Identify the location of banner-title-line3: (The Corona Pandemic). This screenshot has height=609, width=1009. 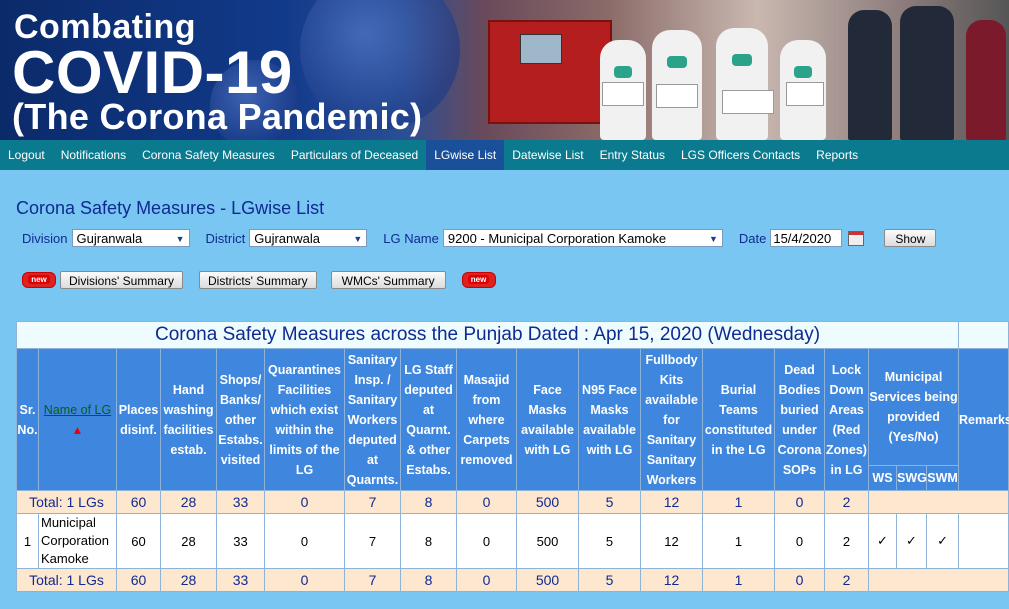
(217, 116).